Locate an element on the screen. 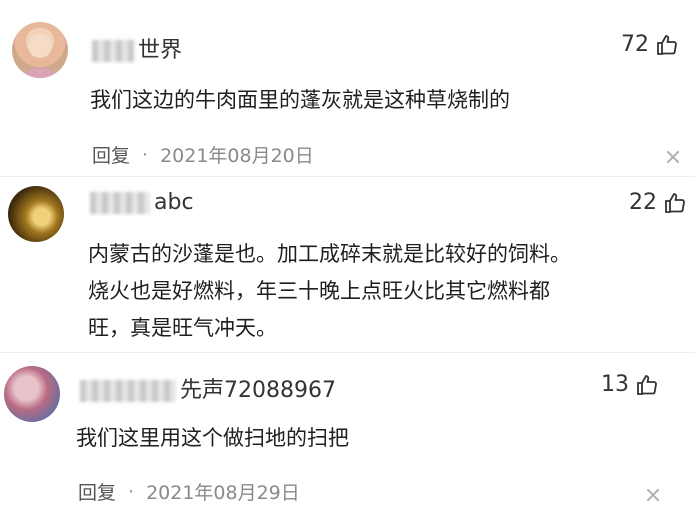 Image resolution: width=695 pixels, height=506 pixels. username: 世界 is located at coordinates (137, 48).